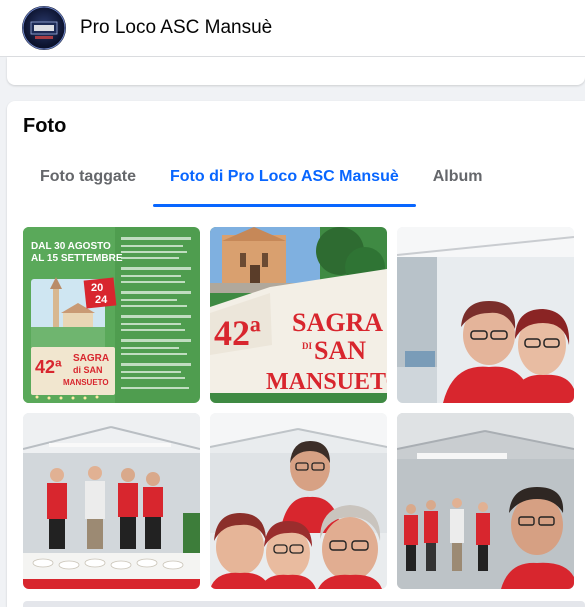  I want to click on photo-sagra-banner: 42ª SAGRA DI SAN MANSUETO, so click(298, 315).